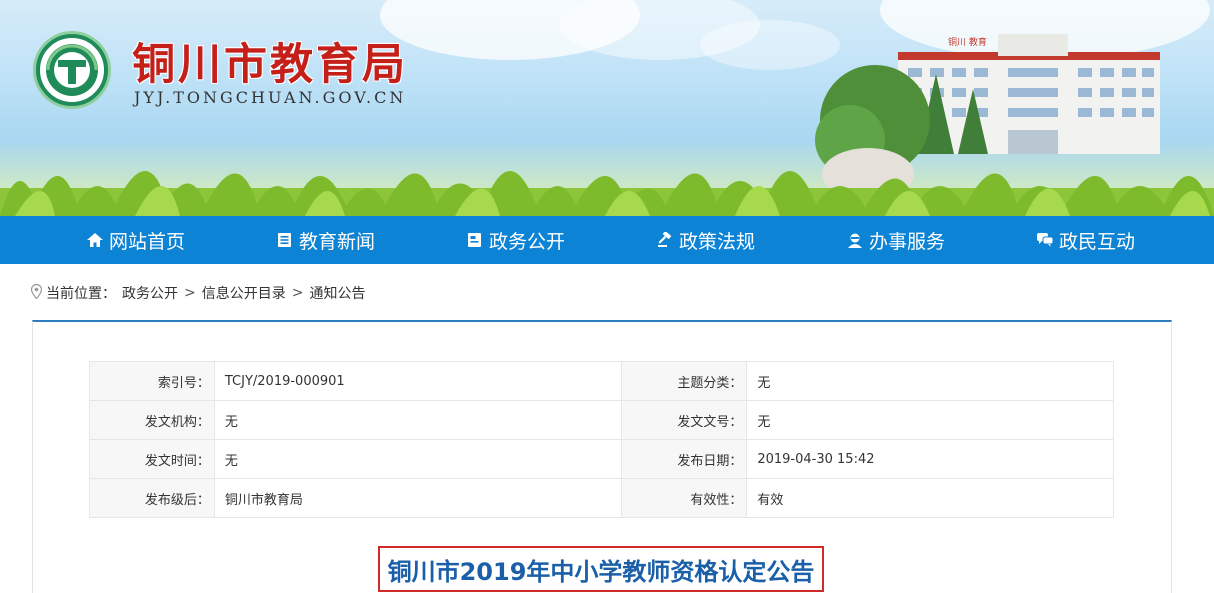 This screenshot has width=1214, height=593. Describe the element at coordinates (930, 381) in the screenshot. I see `meta-value-topic: 无` at that location.